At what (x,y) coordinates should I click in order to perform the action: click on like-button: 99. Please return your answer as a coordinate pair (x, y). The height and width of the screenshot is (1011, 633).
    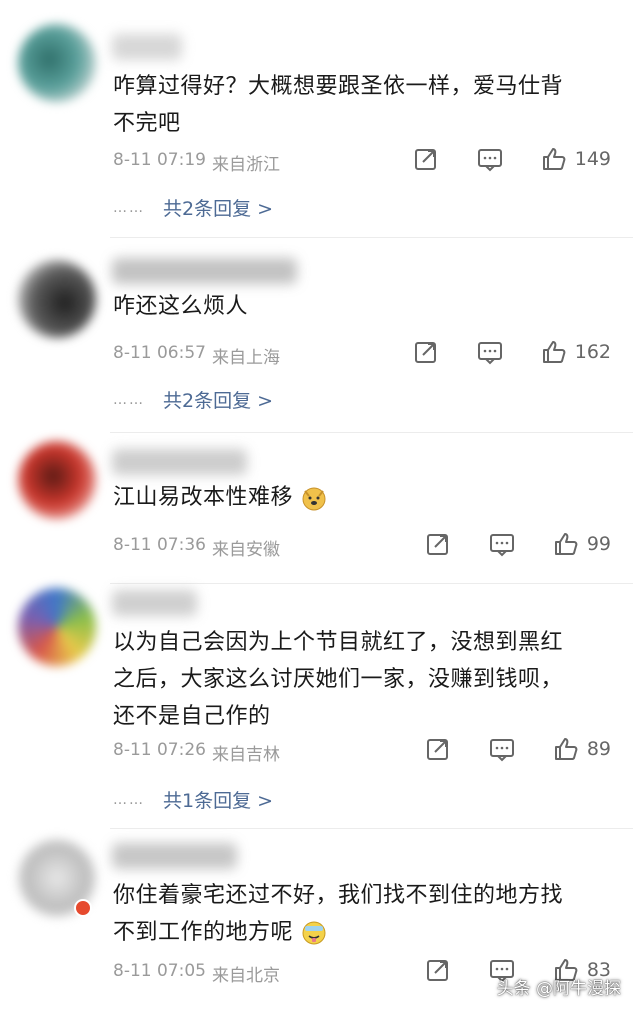
    Looking at the image, I should click on (582, 544).